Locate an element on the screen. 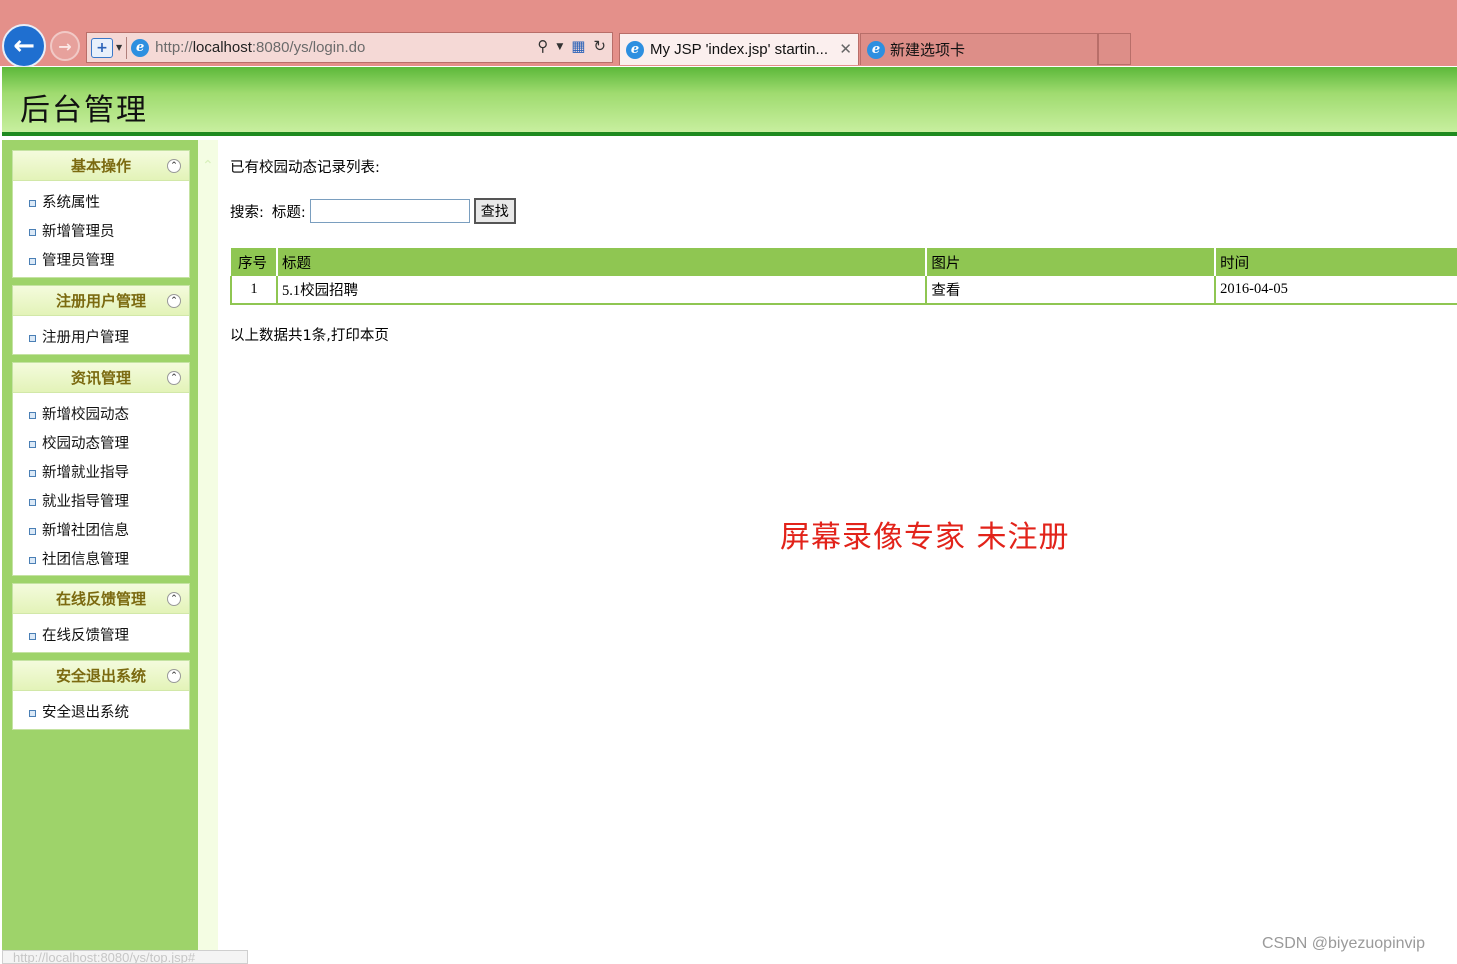 Image resolution: width=1457 pixels, height=964 pixels. menu-group-basic: 基本操作 ⌃ 系统属性 新增管理员 管理员管理 is located at coordinates (101, 214).